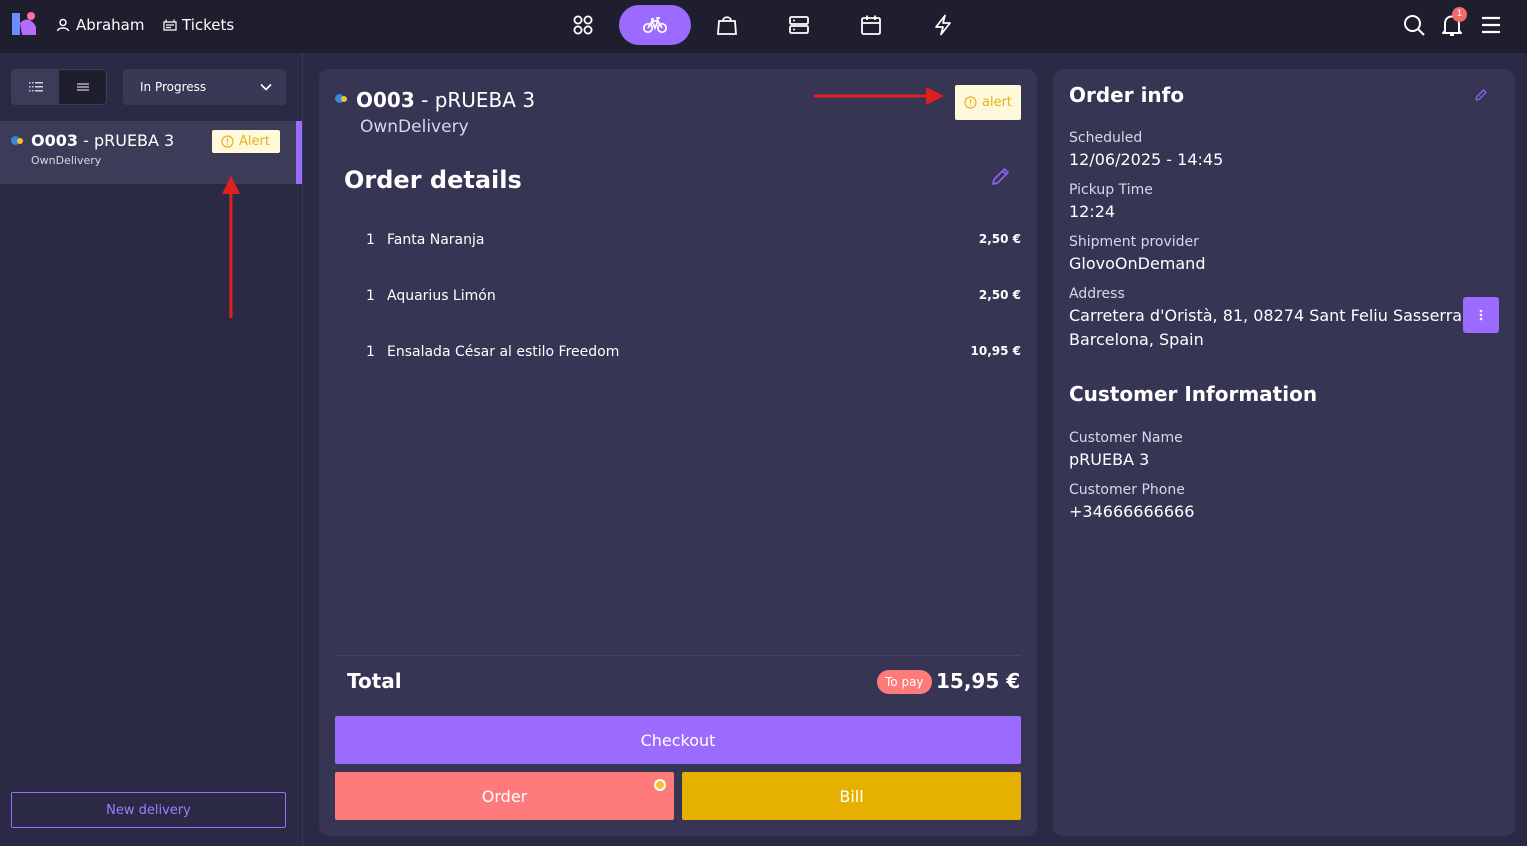 This screenshot has height=846, width=1527. What do you see at coordinates (1459, 14) in the screenshot?
I see `notification-badge: 1` at bounding box center [1459, 14].